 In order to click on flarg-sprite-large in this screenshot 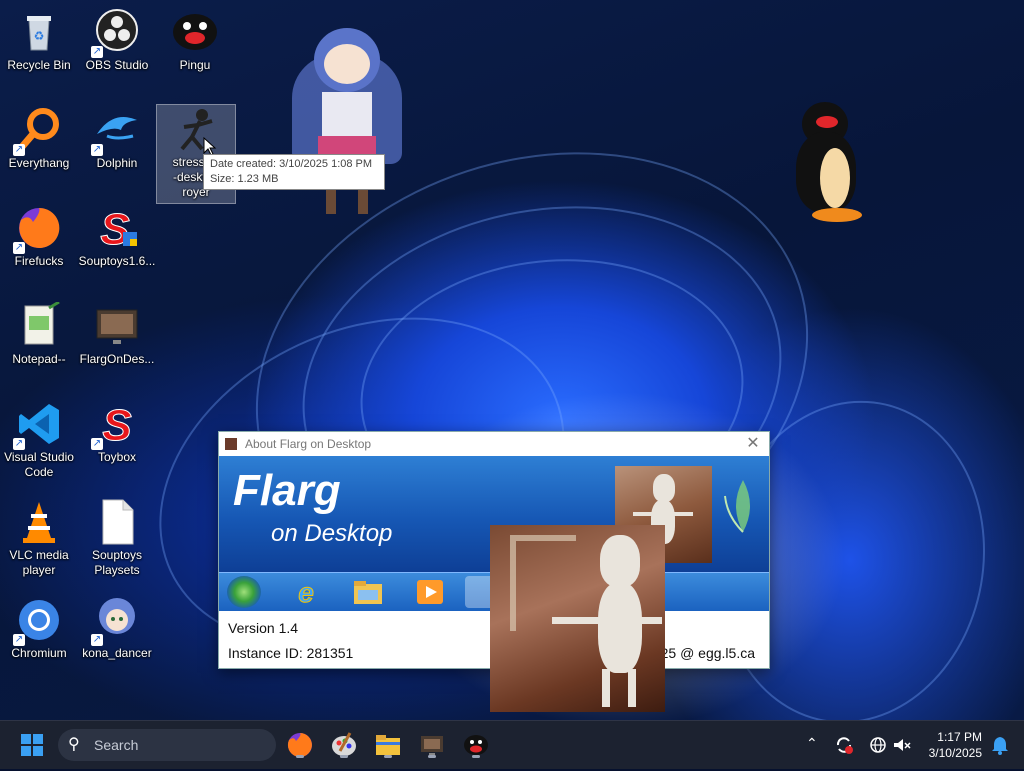, I will do `click(577, 618)`.